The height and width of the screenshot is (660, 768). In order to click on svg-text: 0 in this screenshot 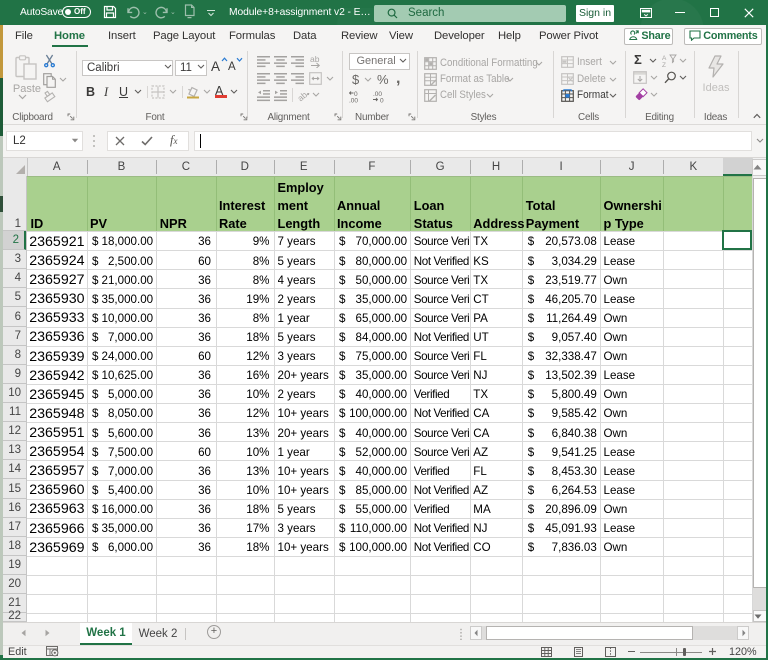, I will do `click(382, 101)`.